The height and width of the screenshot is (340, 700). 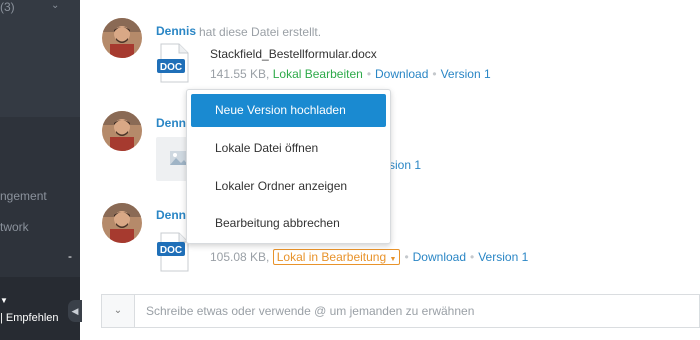 What do you see at coordinates (416, 311) in the screenshot?
I see `comment-input` at bounding box center [416, 311].